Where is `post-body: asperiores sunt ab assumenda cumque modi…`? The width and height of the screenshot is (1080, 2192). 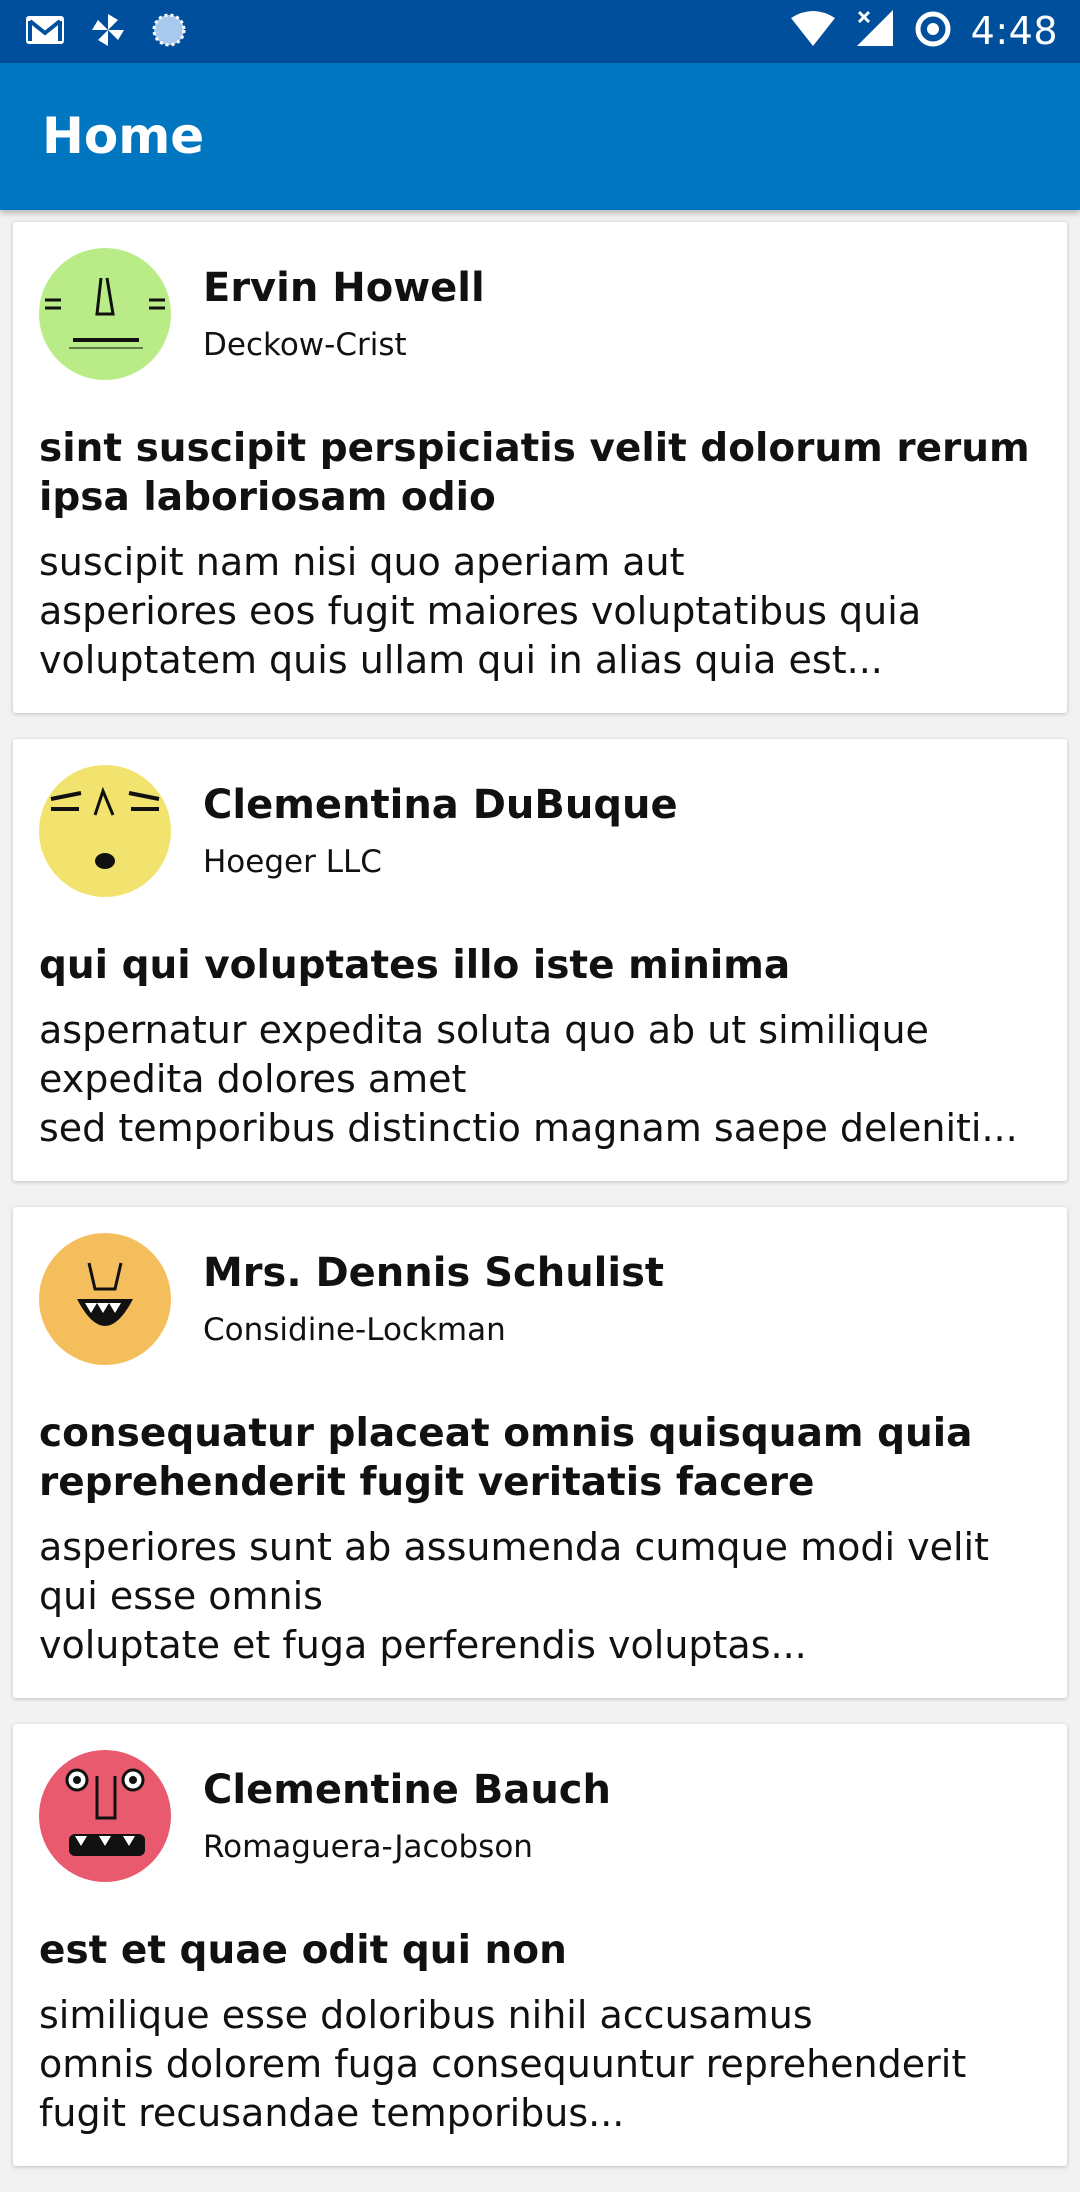
post-body: asperiores sunt ab assumenda cumque modi… is located at coordinates (514, 1596).